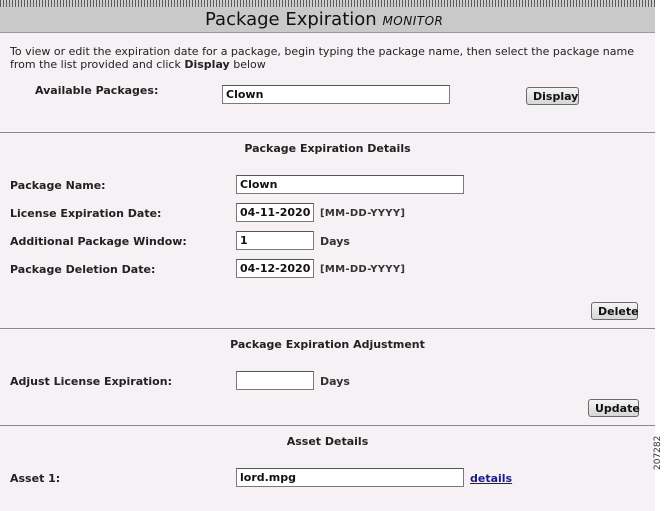 Image resolution: width=666 pixels, height=511 pixels. What do you see at coordinates (91, 381) in the screenshot?
I see `adjust-expiration-label: Adjust License Expiration:` at bounding box center [91, 381].